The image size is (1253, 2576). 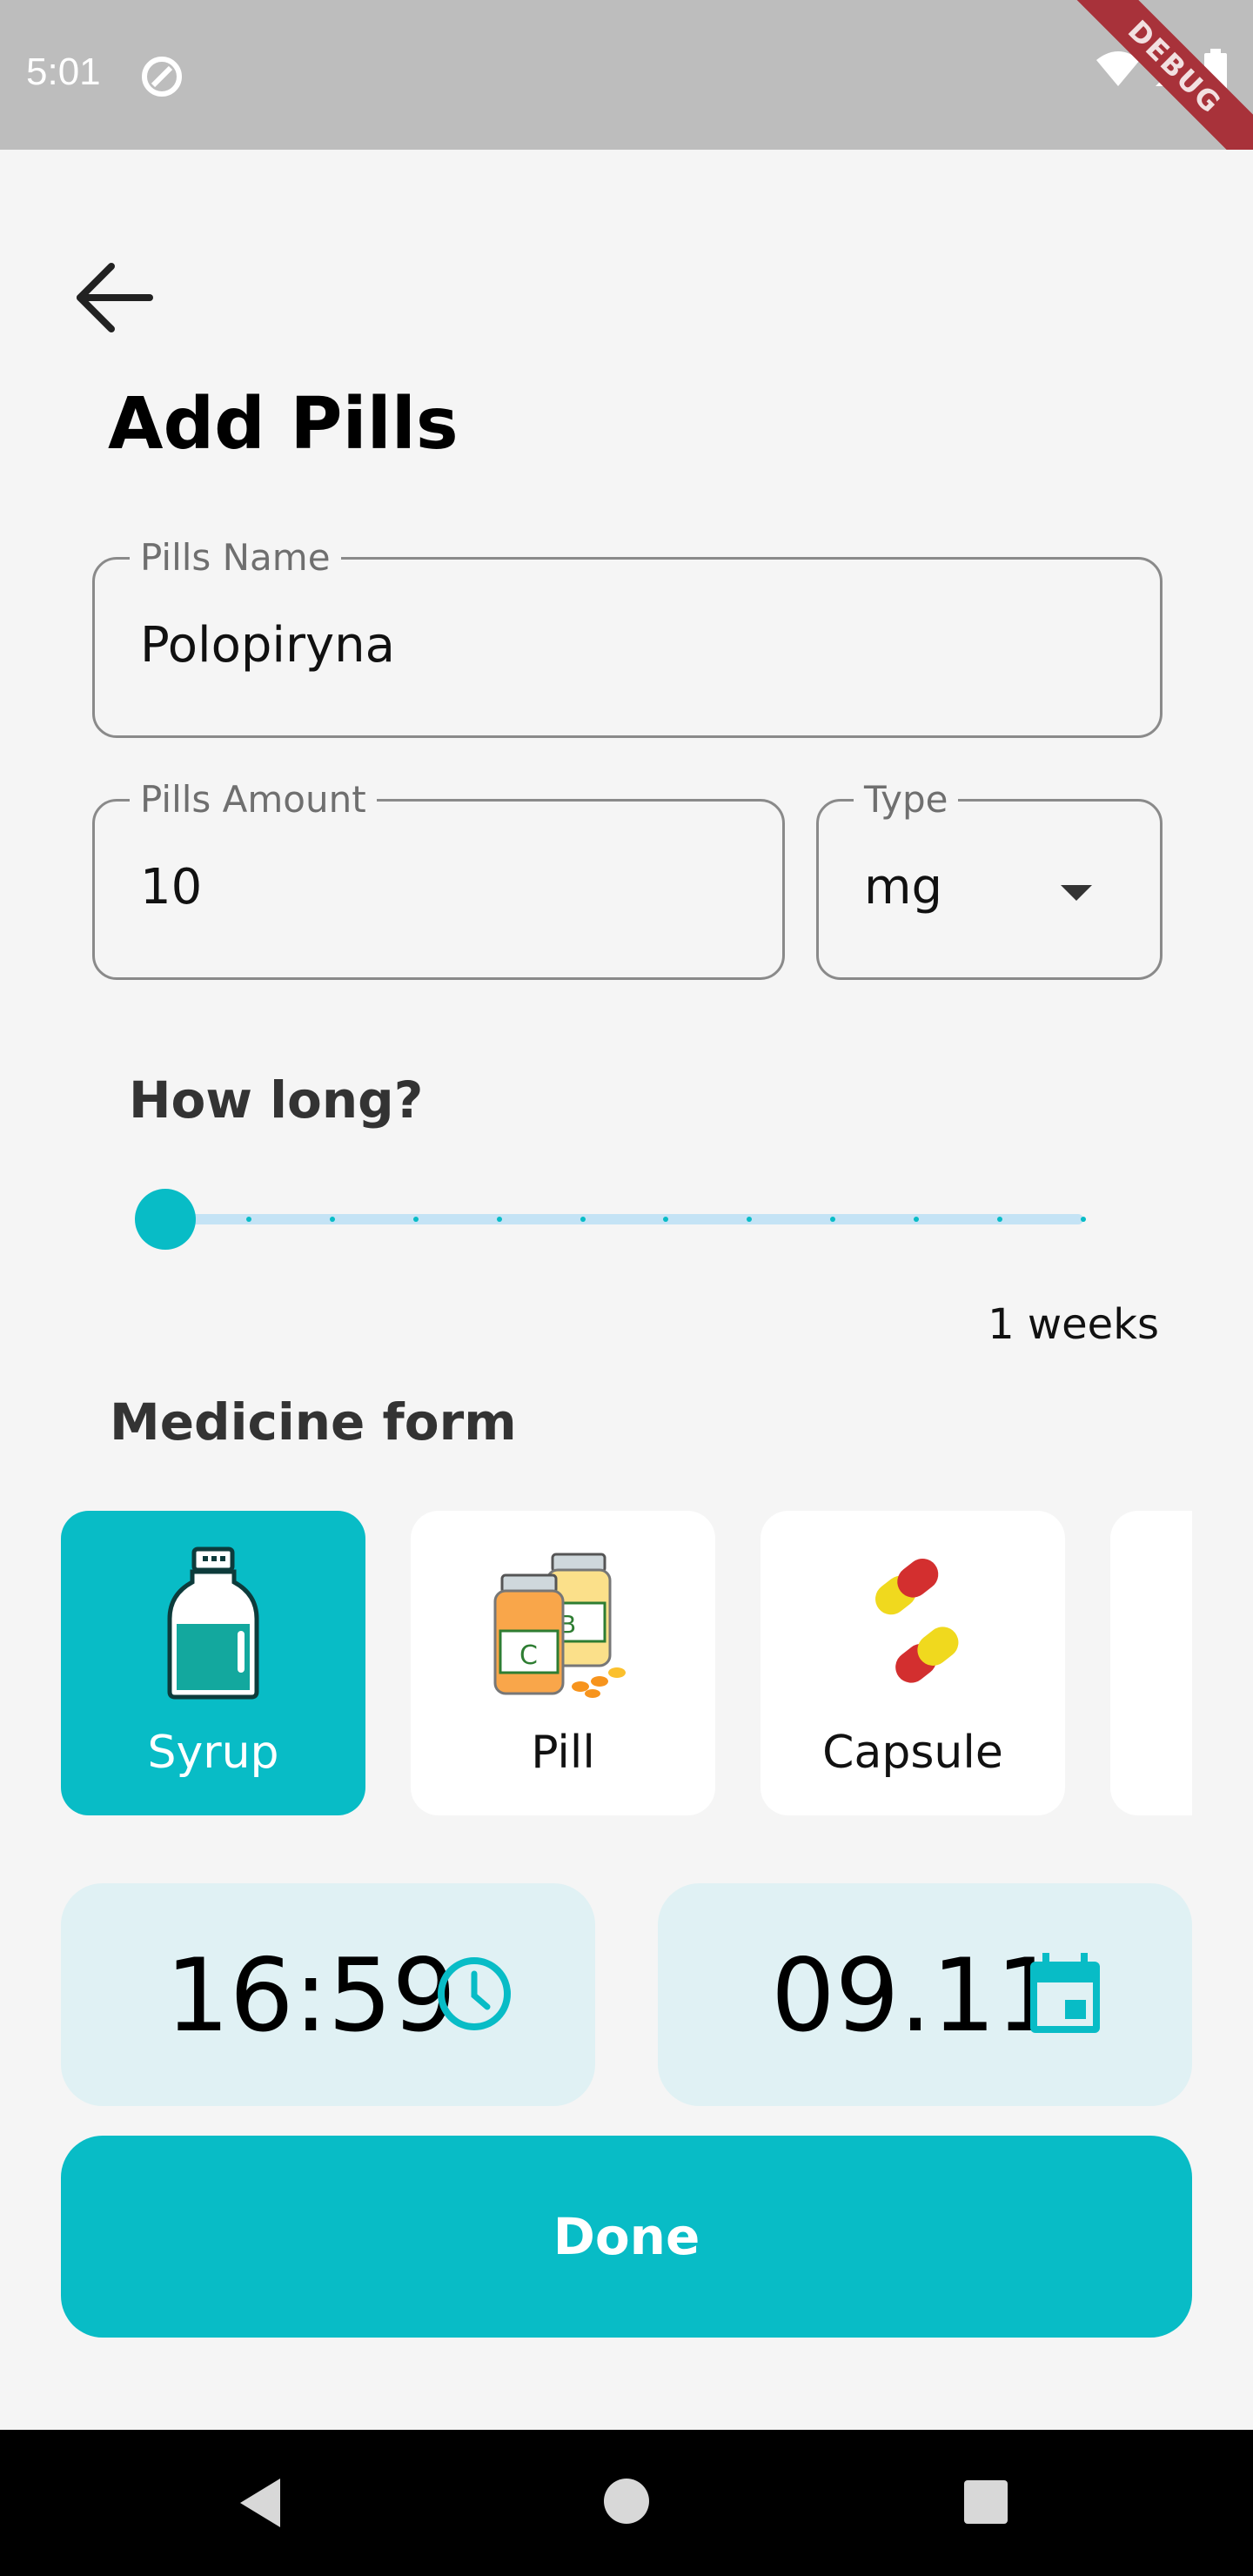 What do you see at coordinates (1065, 1993) in the screenshot?
I see `calendar-icon` at bounding box center [1065, 1993].